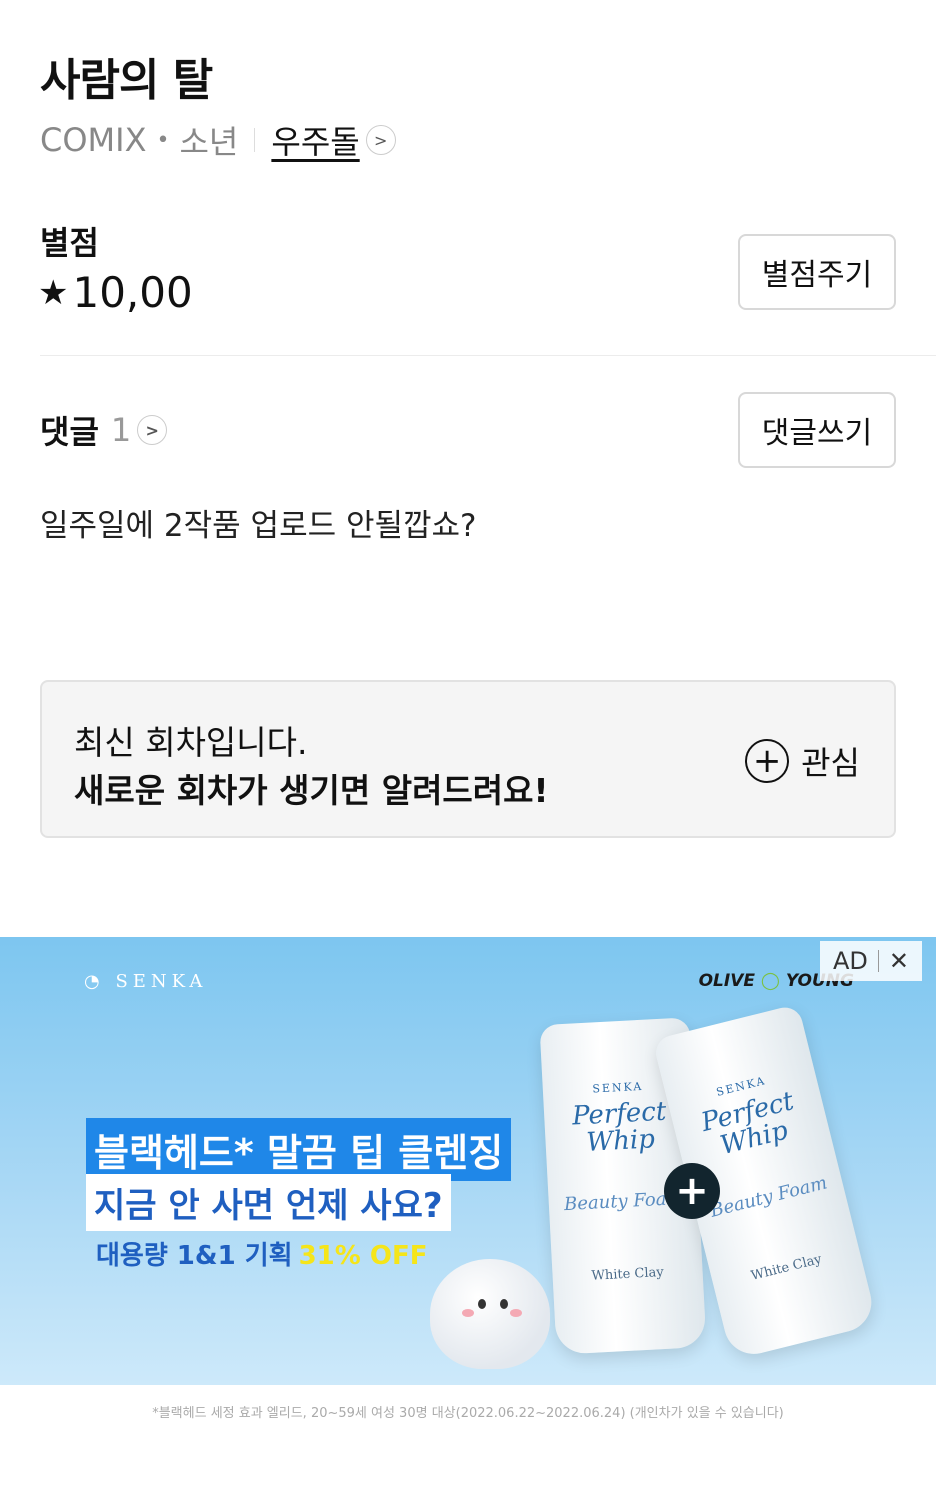 Image resolution: width=936 pixels, height=1489 pixels. I want to click on plus-icon: +, so click(692, 1191).